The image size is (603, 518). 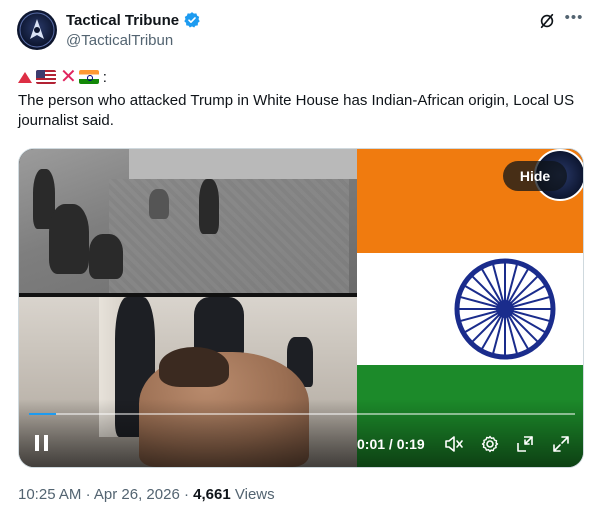 I want to click on ashoka-chakra-icon, so click(x=505, y=309).